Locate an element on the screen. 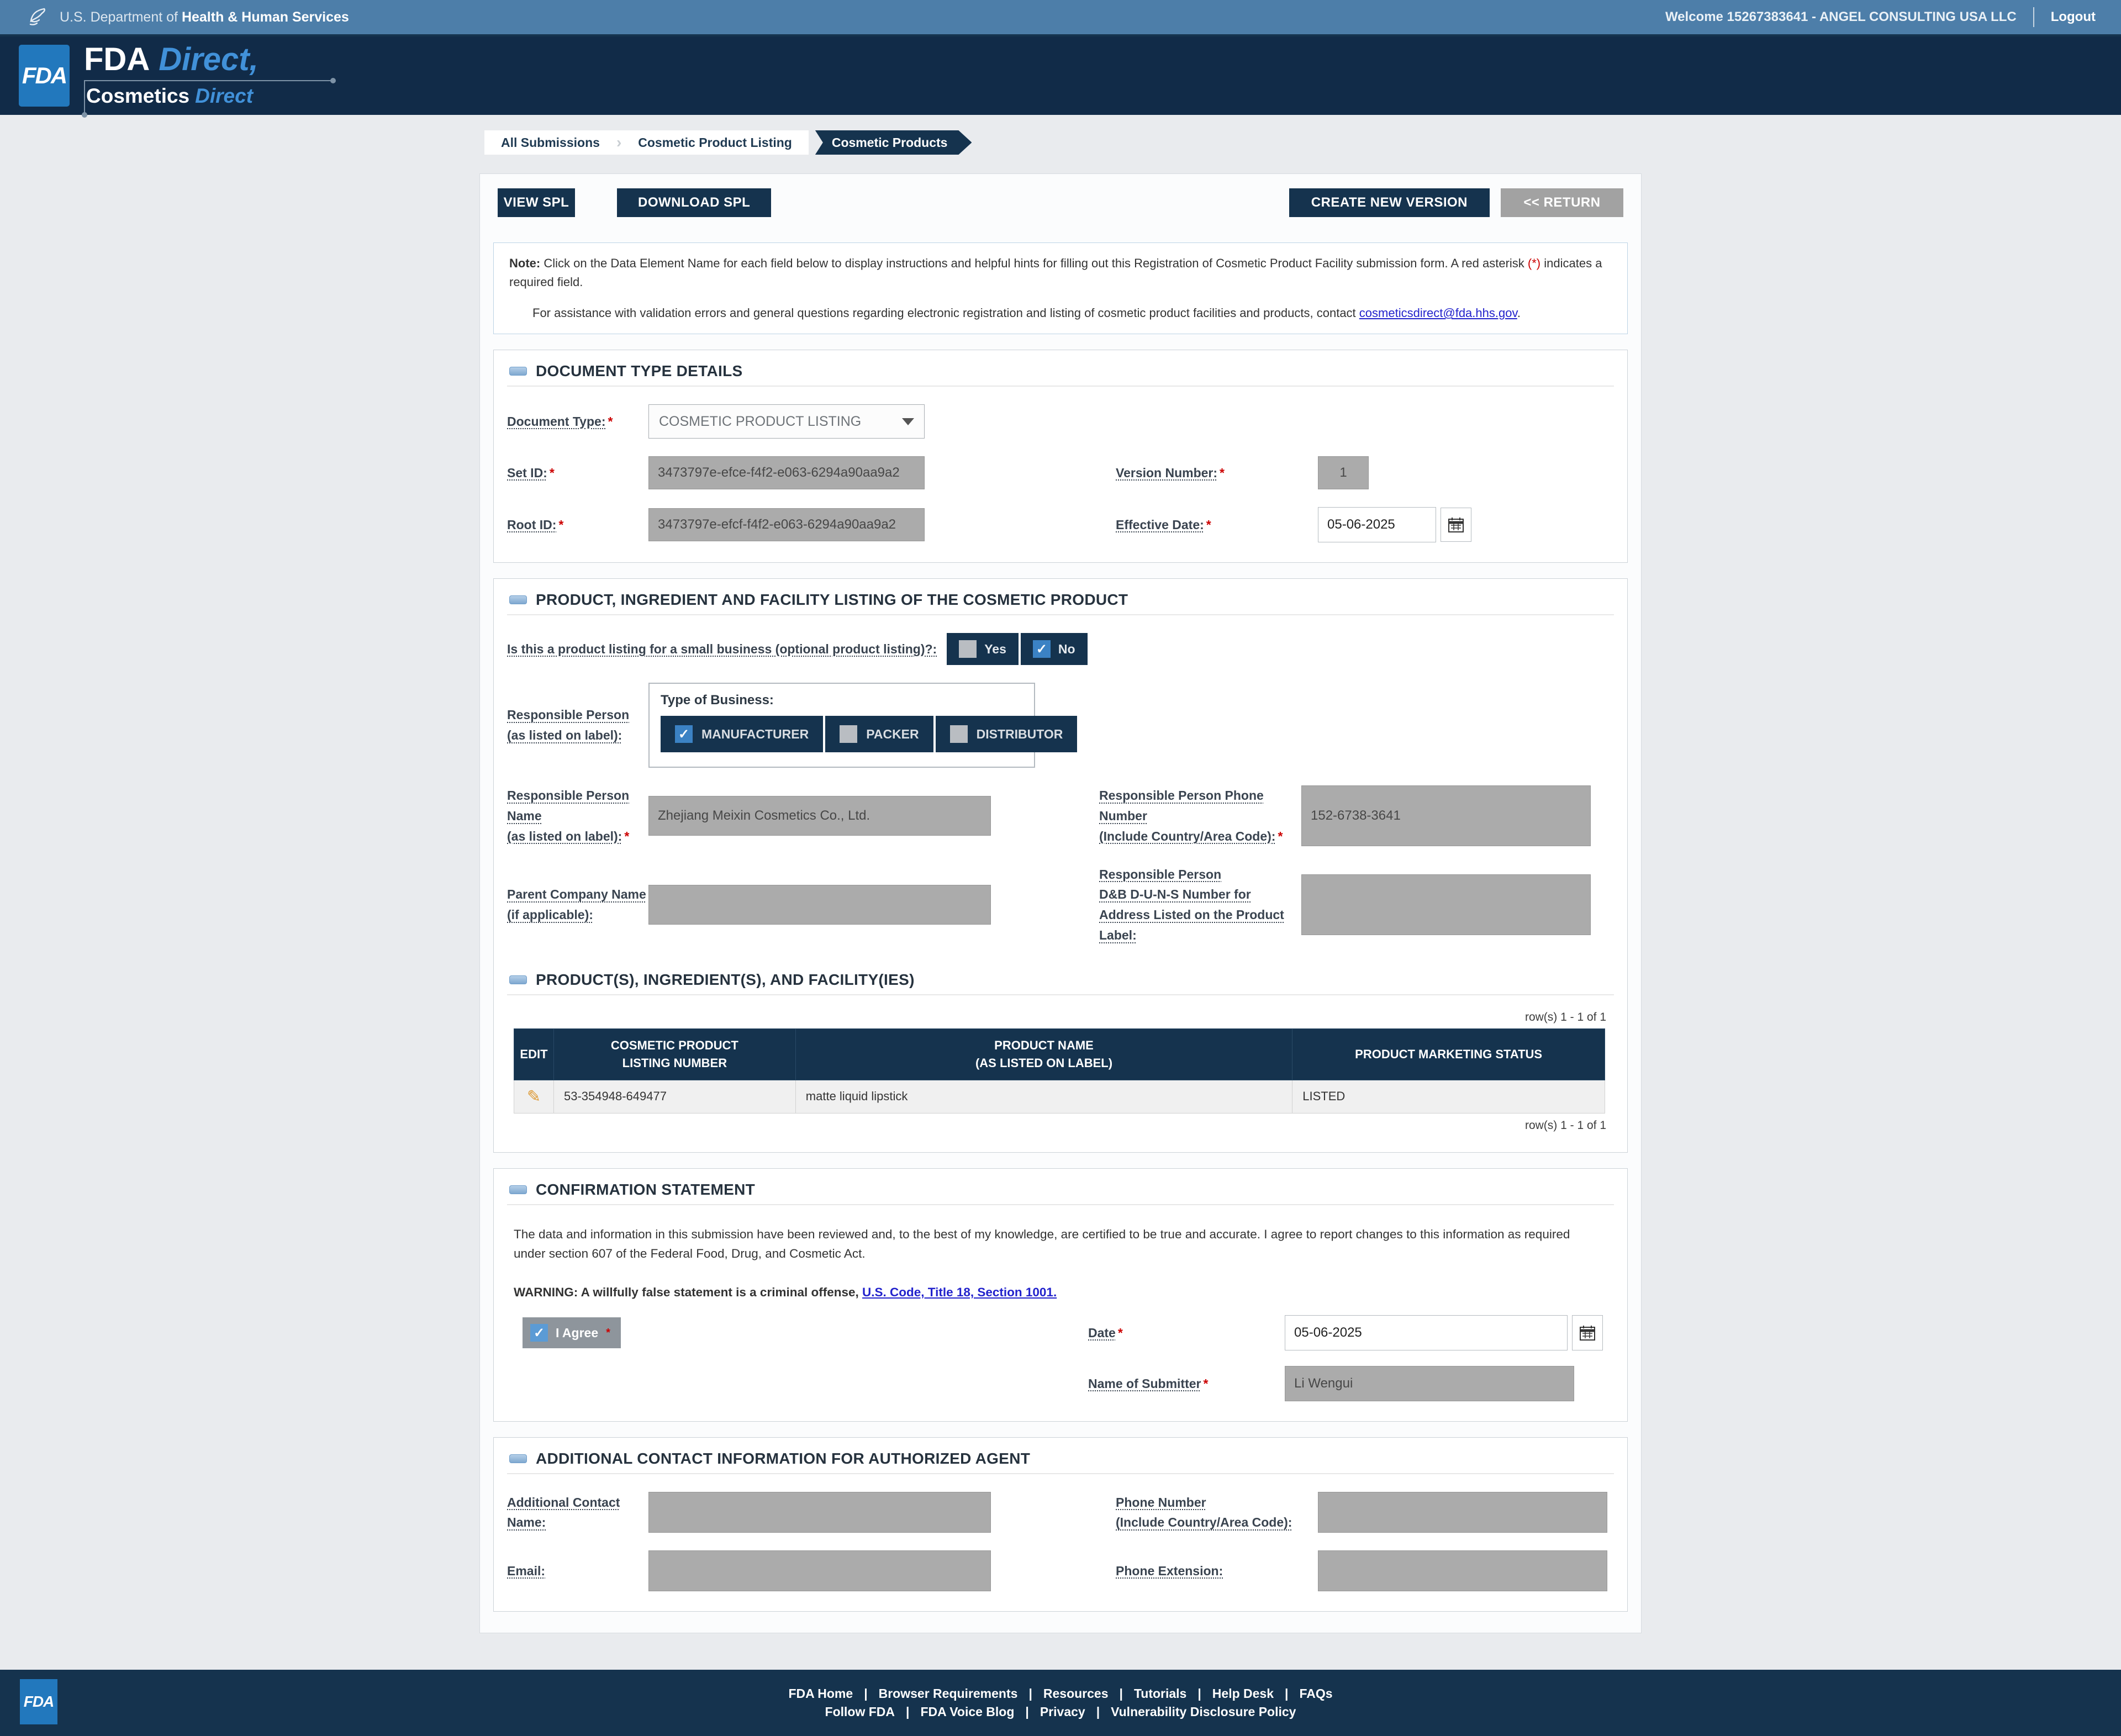 The width and height of the screenshot is (2121, 1736). chevron-right-icon: › is located at coordinates (619, 142).